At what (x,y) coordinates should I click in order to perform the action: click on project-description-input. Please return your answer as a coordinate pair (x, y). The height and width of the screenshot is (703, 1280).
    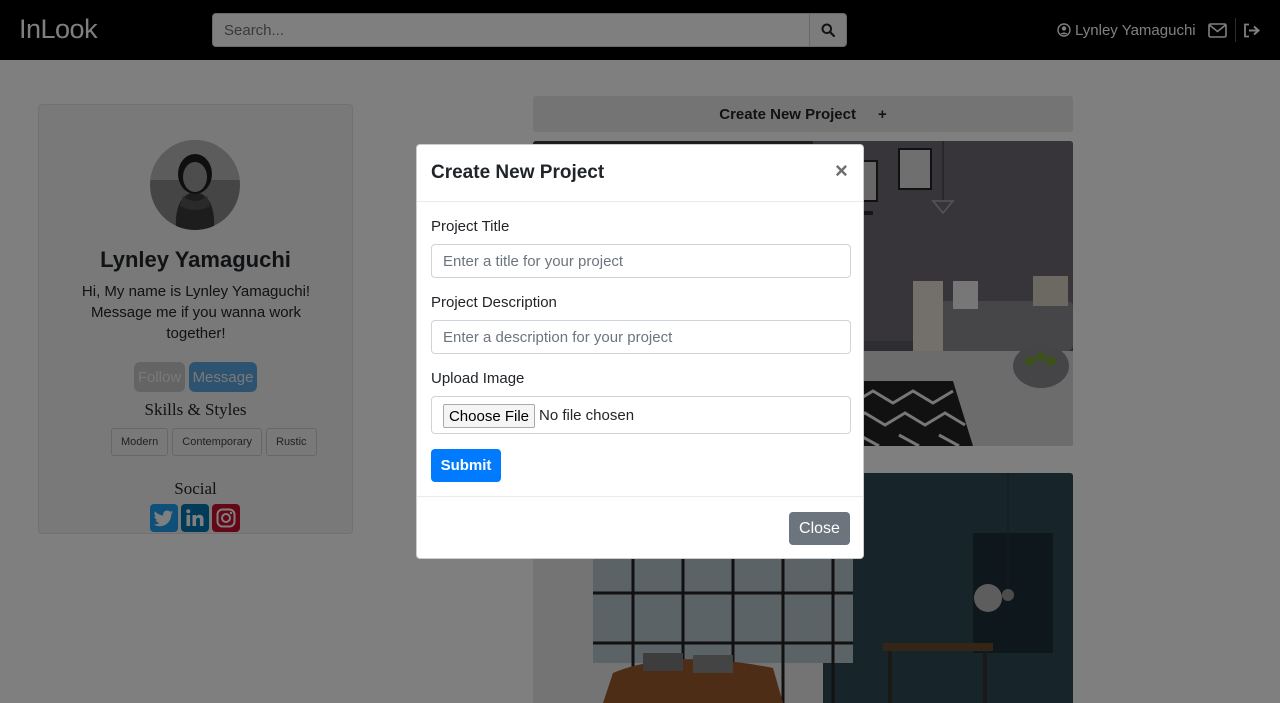
    Looking at the image, I should click on (641, 337).